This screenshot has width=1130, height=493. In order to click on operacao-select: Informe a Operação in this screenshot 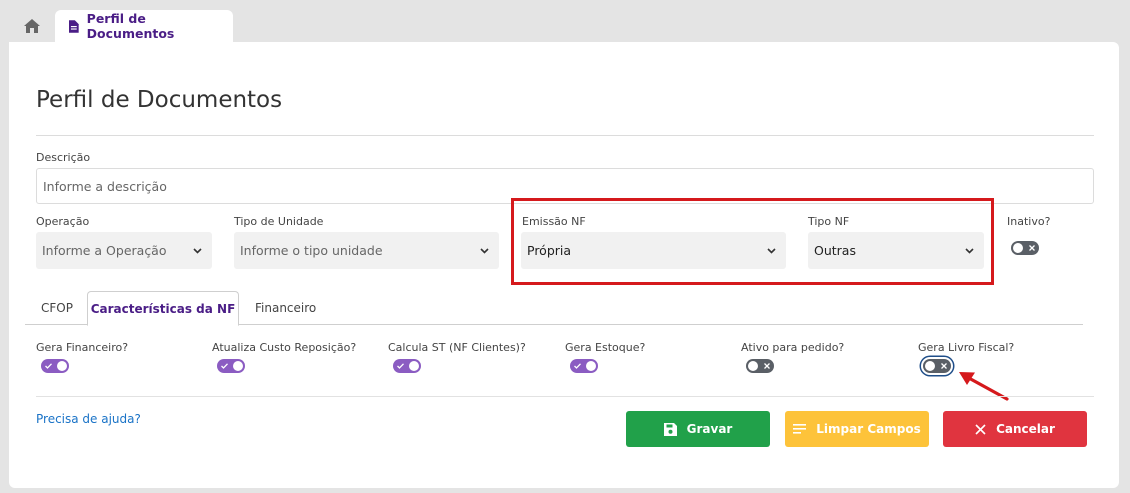, I will do `click(124, 250)`.